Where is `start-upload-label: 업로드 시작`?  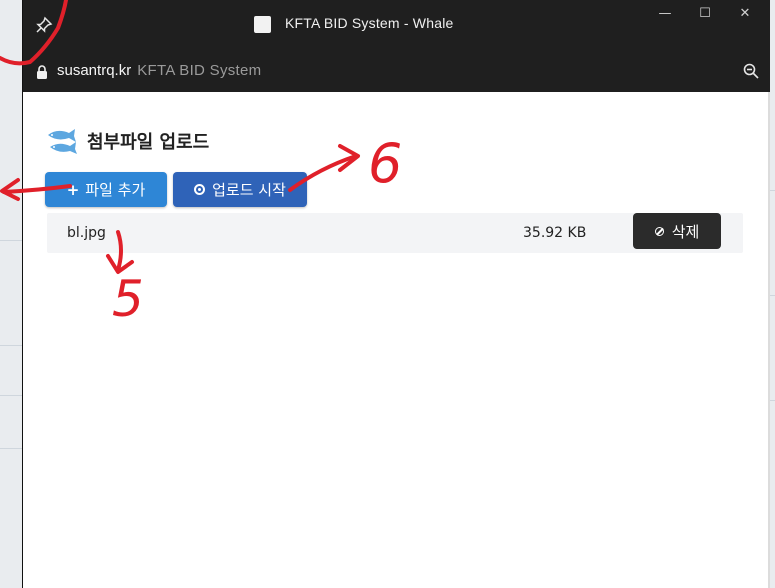
start-upload-label: 업로드 시작 is located at coordinates (249, 190).